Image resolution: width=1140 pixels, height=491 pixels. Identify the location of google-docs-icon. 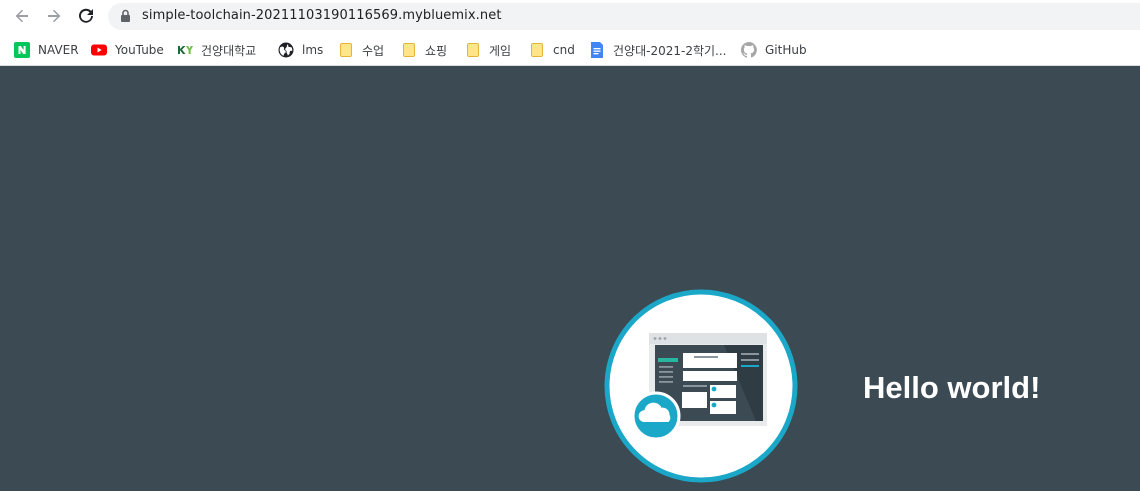
(597, 50).